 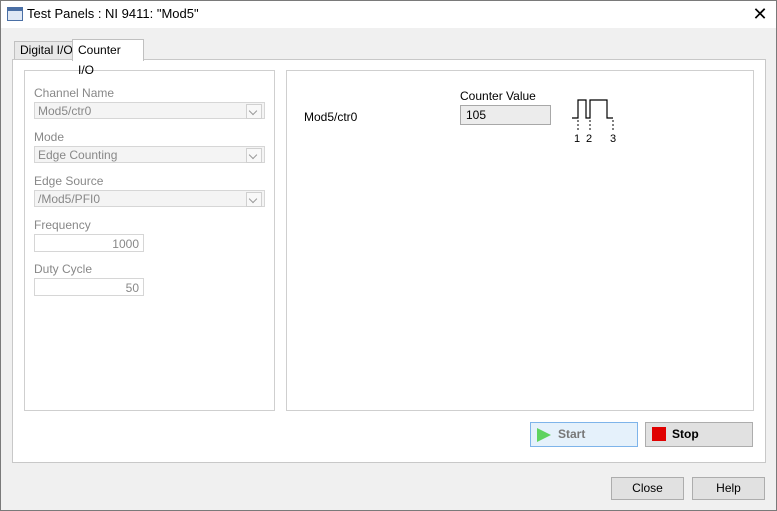 I want to click on edge-counting-pulse-icon: 1 2 3, so click(x=594, y=122).